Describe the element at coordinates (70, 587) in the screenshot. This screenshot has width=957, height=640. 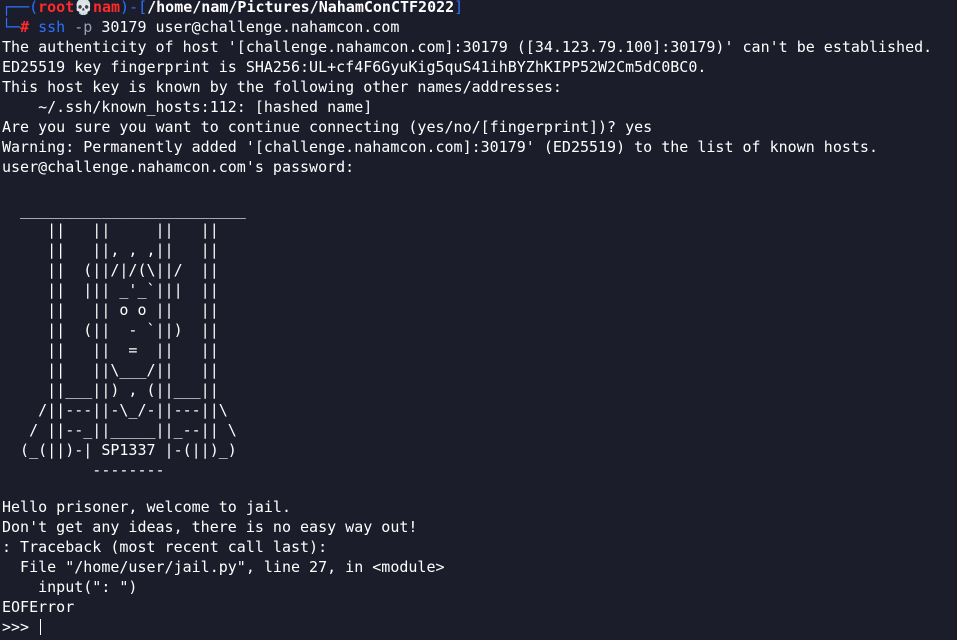
I see `traceback-input-line: input(": ")` at that location.